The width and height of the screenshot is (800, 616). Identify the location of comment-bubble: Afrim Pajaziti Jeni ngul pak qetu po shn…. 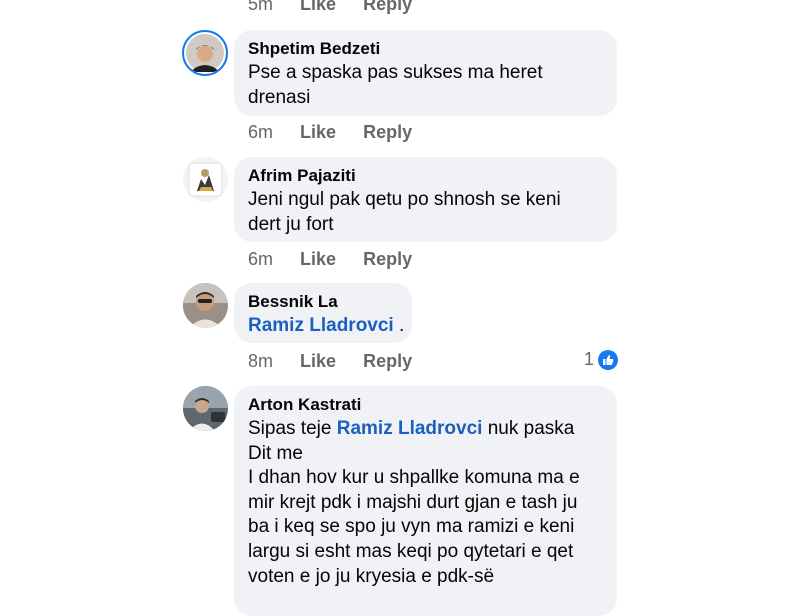
(425, 199).